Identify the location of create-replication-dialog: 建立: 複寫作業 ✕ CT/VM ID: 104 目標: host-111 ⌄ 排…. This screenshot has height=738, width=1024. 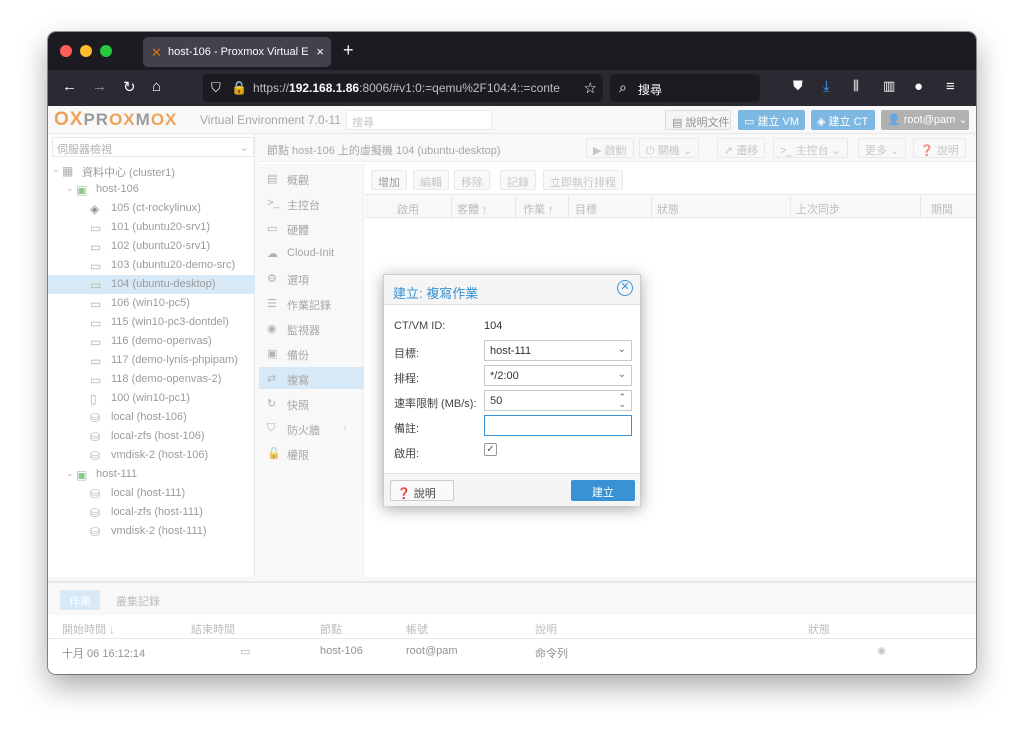
(512, 390).